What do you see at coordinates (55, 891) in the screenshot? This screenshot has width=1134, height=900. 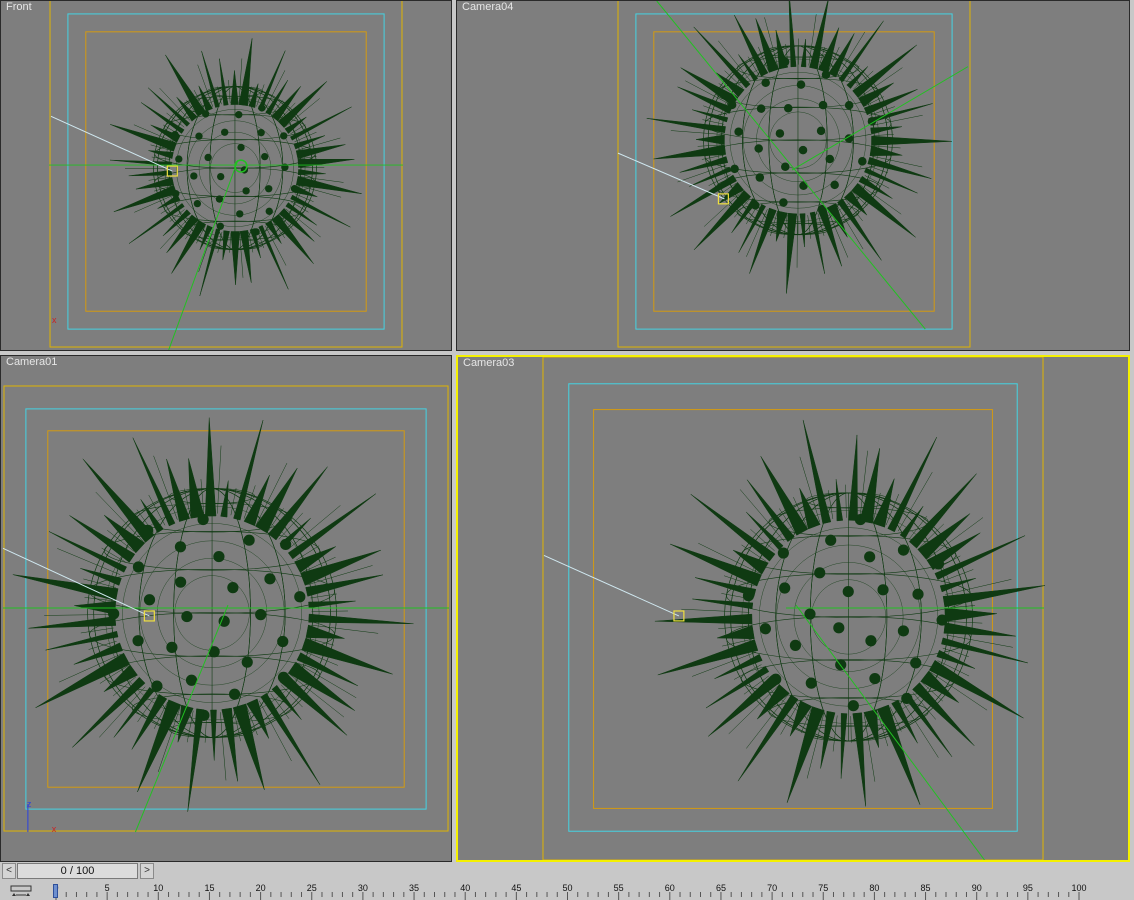 I see `current-frame-marker` at bounding box center [55, 891].